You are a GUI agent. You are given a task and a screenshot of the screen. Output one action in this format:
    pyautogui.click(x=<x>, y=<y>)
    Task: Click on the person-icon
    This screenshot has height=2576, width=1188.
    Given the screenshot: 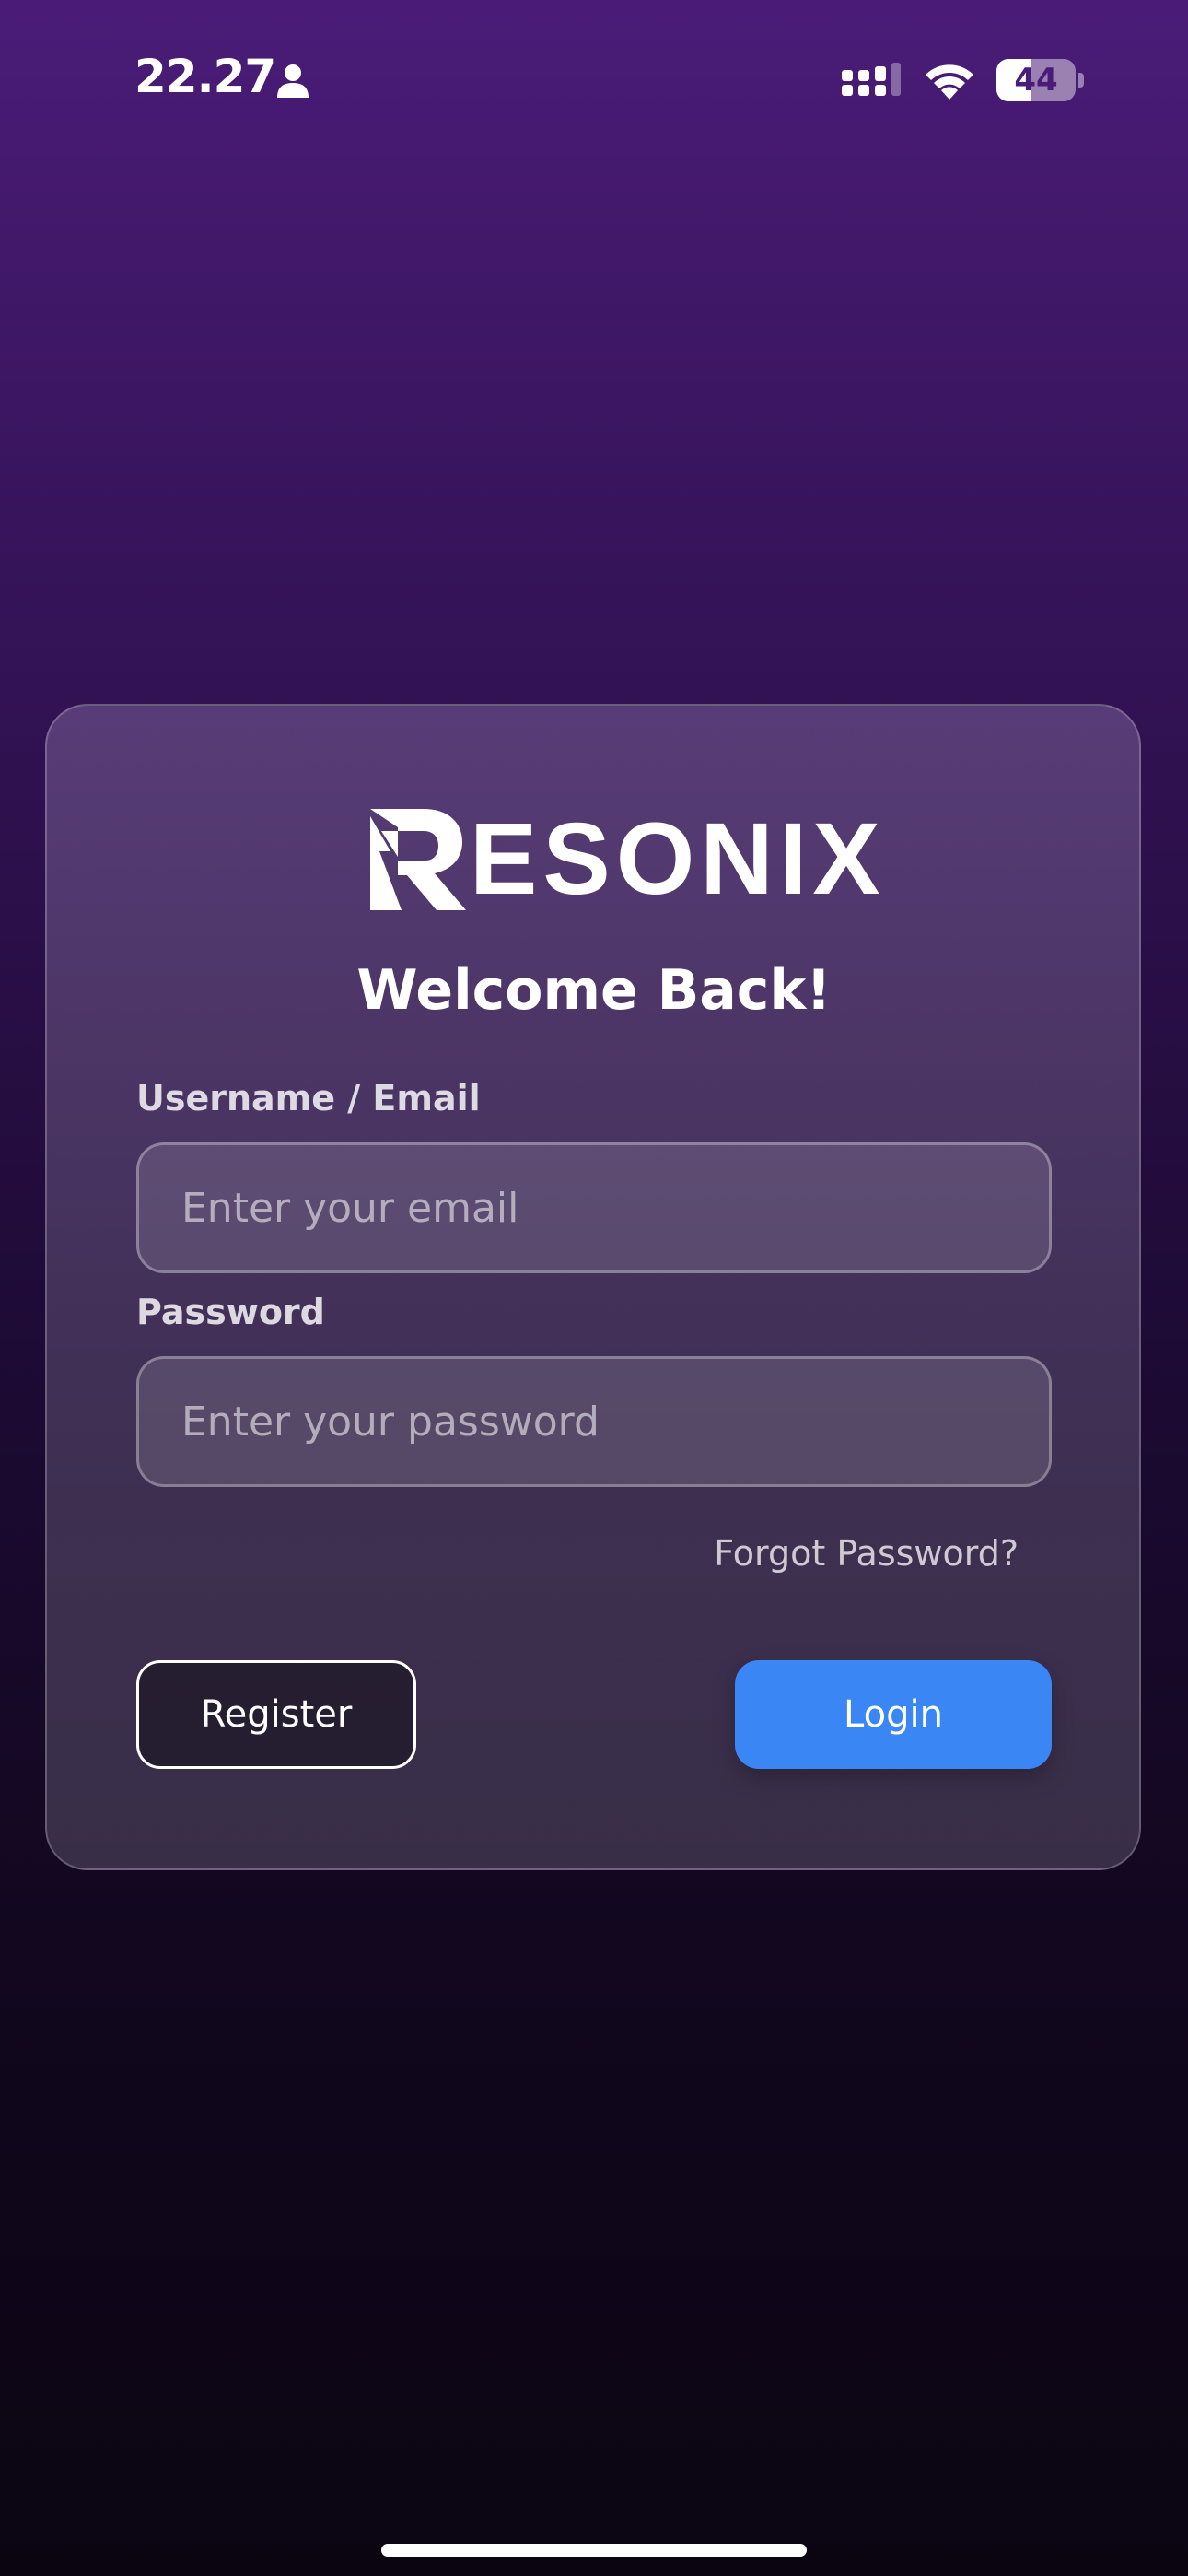 What is the action you would take?
    pyautogui.click(x=293, y=81)
    